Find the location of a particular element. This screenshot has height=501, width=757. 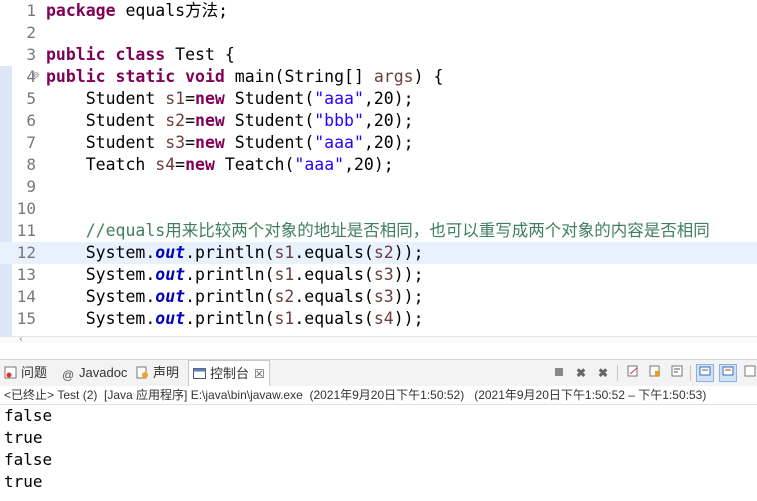

code-text: System.out.println(s1.equals(s3)); is located at coordinates (235, 275).